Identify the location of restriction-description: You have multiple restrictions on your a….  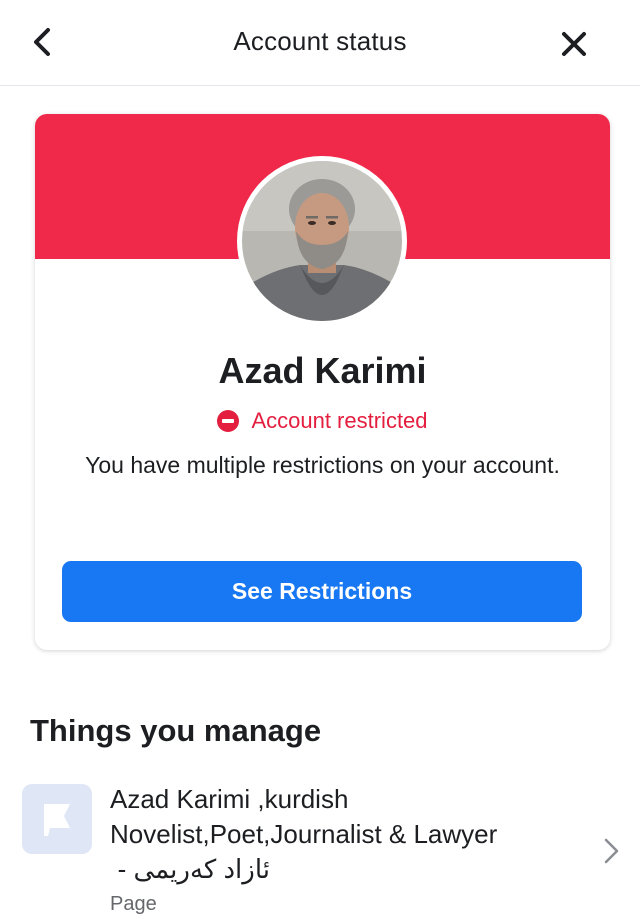
(322, 465).